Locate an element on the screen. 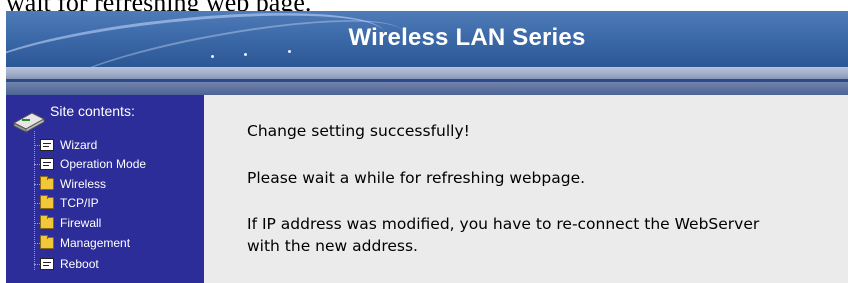 The image size is (848, 283). sidebar-item-firewall: Firewall is located at coordinates (64, 223).